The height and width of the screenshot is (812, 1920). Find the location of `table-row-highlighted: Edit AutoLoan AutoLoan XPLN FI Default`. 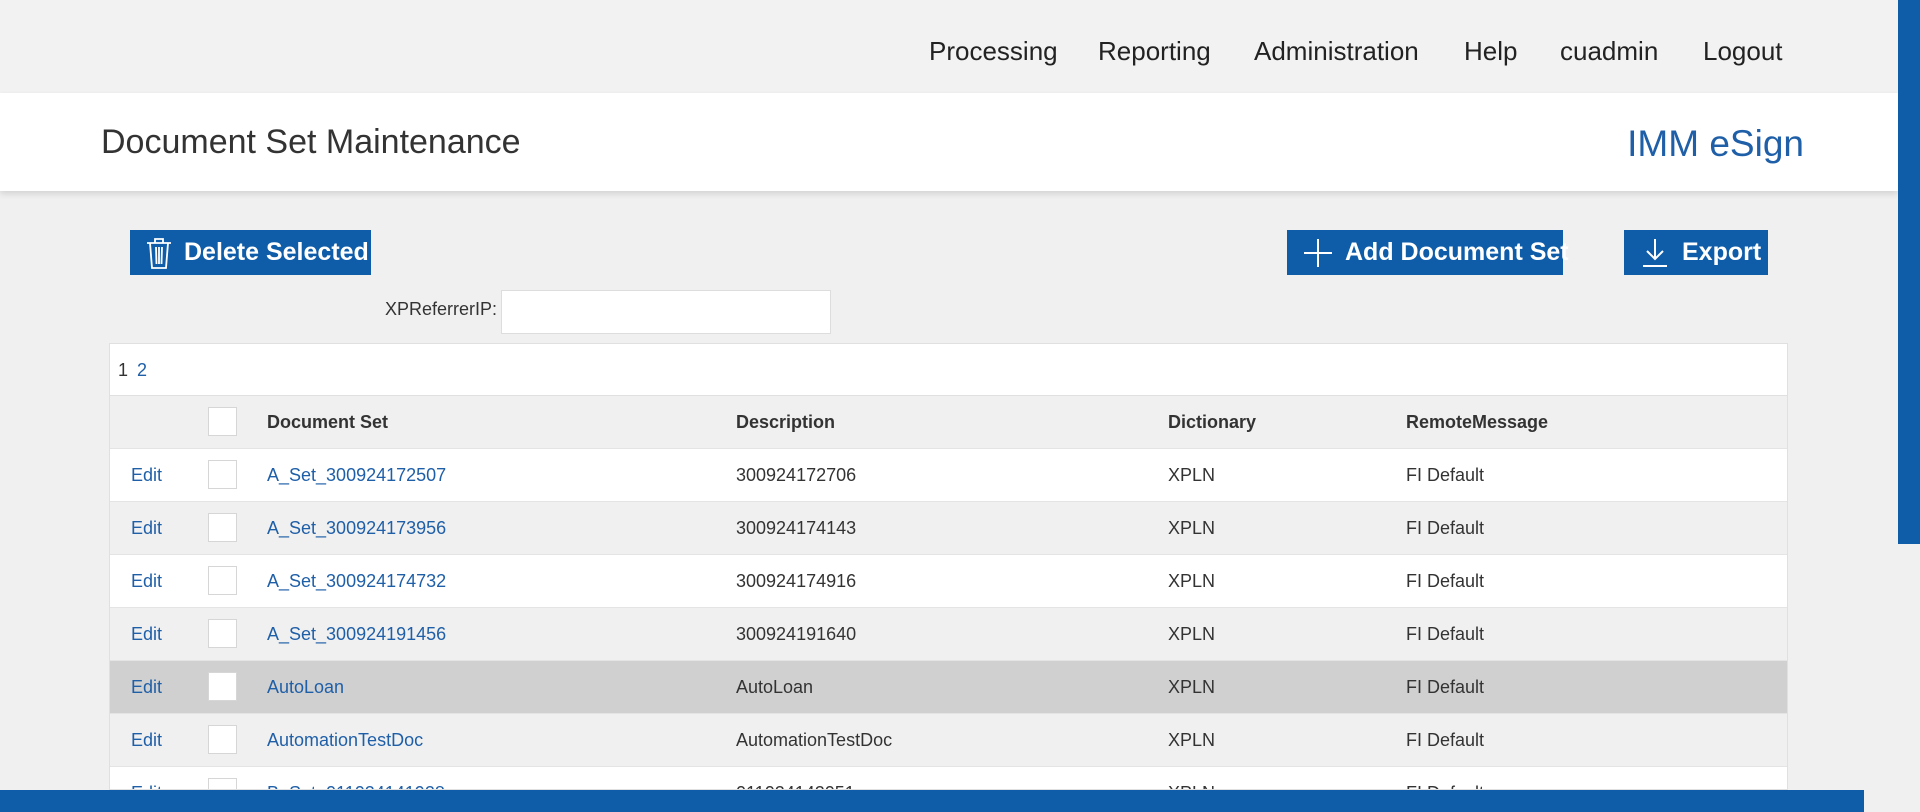

table-row-highlighted: Edit AutoLoan AutoLoan XPLN FI Default is located at coordinates (948, 687).